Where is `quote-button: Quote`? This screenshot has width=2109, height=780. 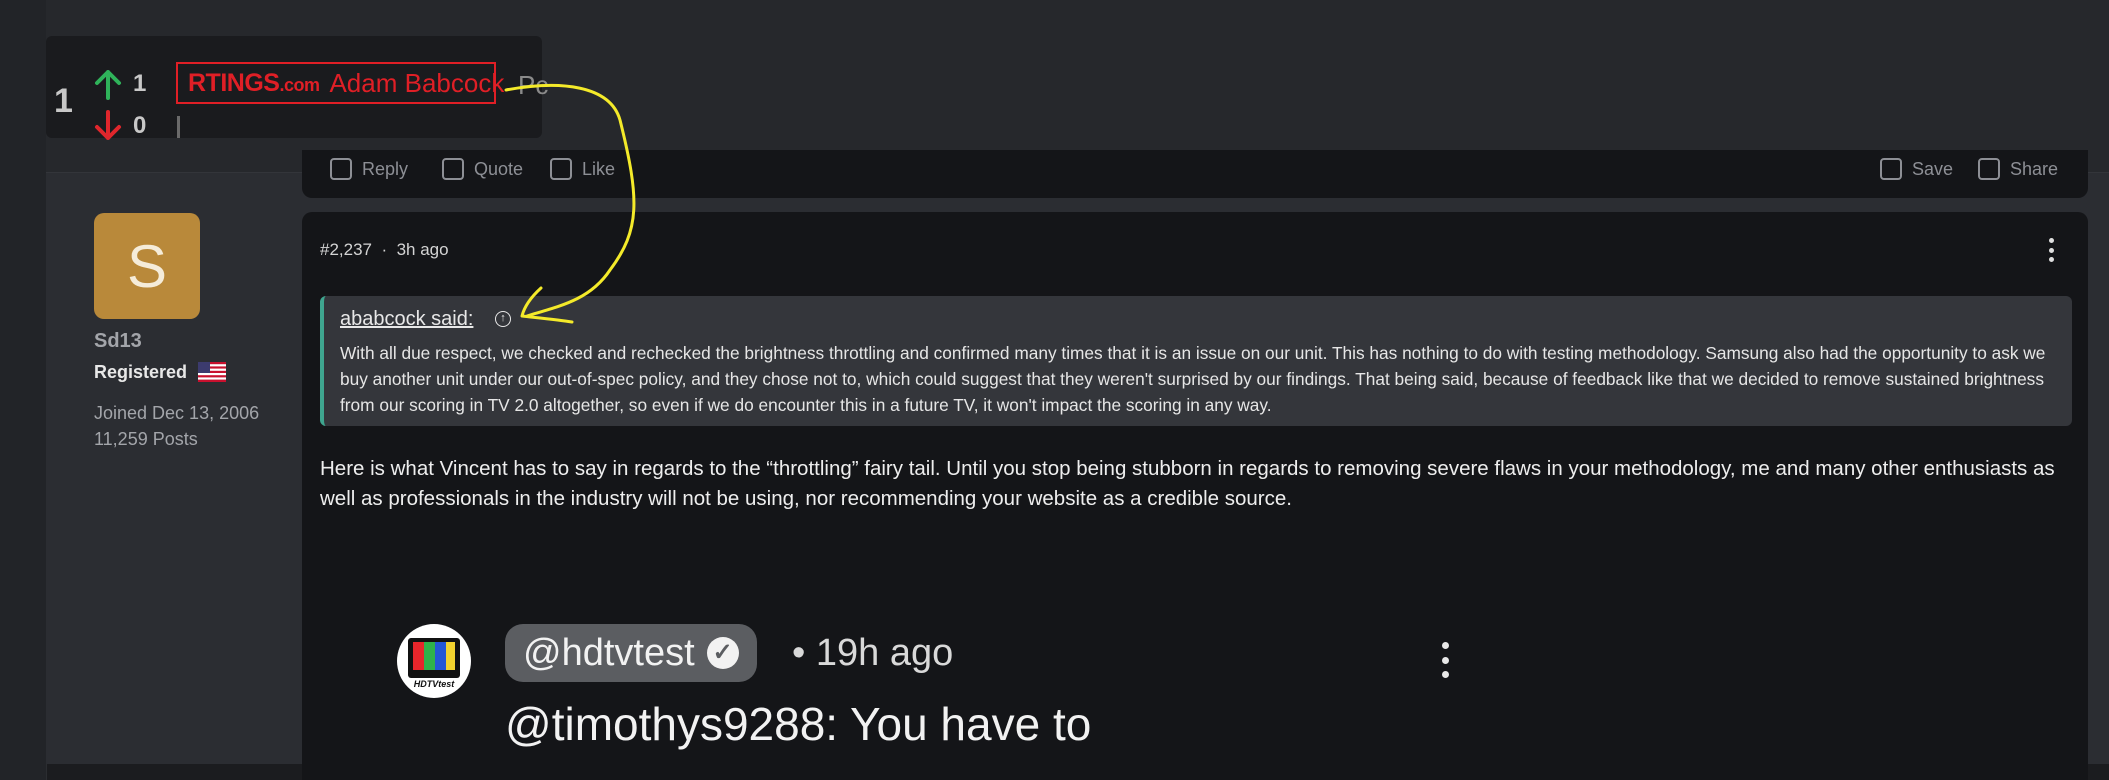 quote-button: Quote is located at coordinates (482, 169).